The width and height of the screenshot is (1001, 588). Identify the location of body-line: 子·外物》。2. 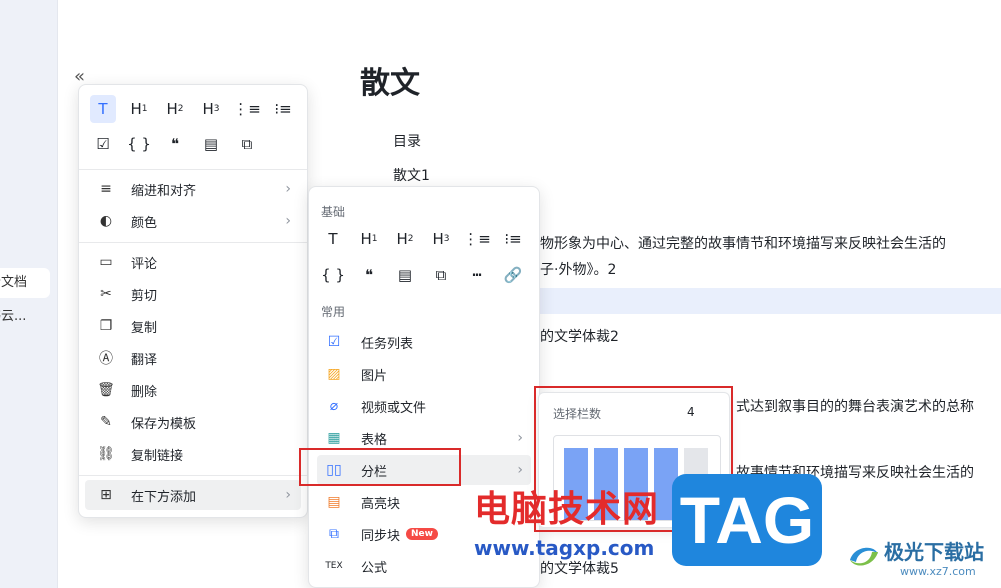
(578, 270).